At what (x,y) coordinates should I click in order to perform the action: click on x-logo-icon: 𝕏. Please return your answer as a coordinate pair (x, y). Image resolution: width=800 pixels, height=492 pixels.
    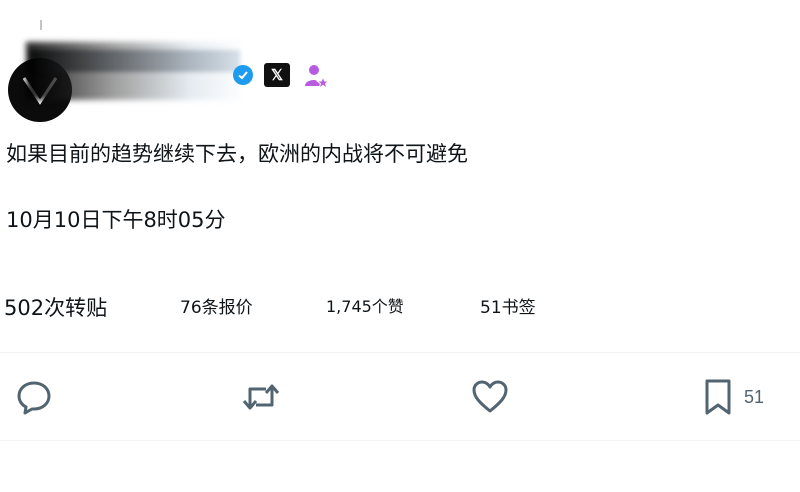
    Looking at the image, I should click on (277, 75).